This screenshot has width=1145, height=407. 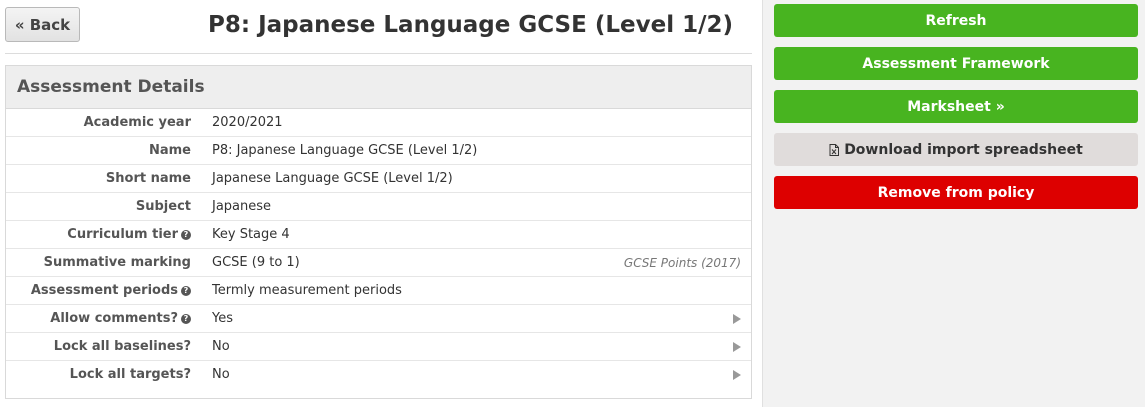 What do you see at coordinates (247, 122) in the screenshot?
I see `detail-value: 2020/2021` at bounding box center [247, 122].